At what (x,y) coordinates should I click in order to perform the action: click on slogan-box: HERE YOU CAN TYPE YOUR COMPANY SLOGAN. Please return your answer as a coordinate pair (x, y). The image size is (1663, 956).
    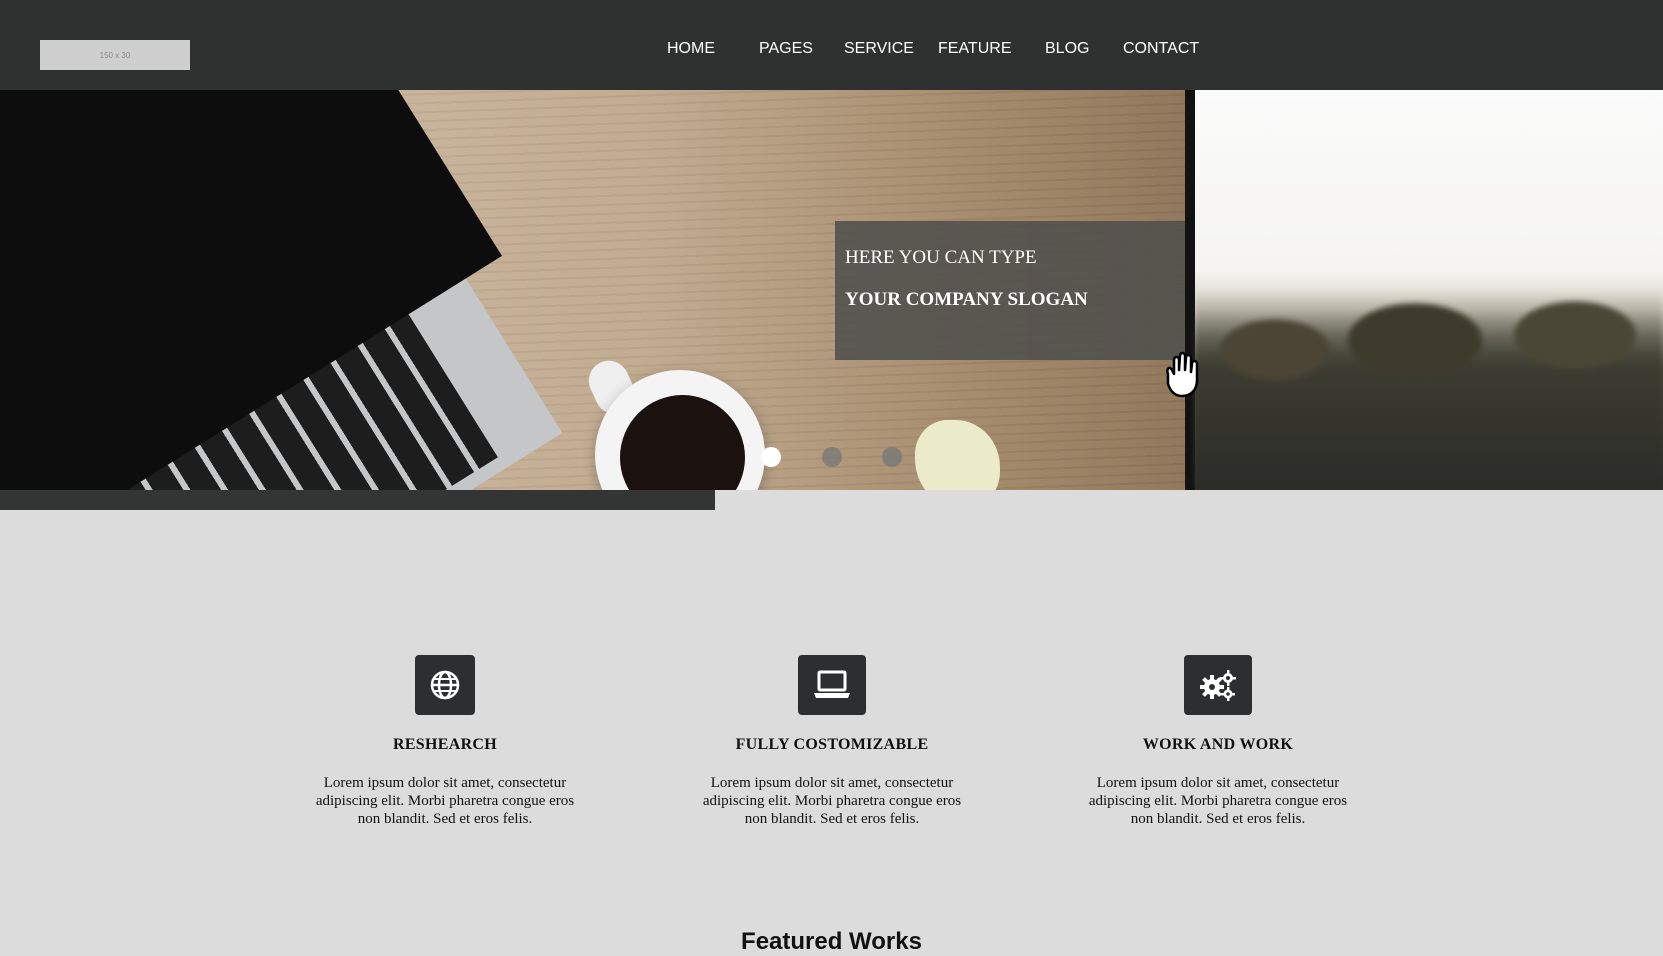
    Looking at the image, I should click on (1010, 290).